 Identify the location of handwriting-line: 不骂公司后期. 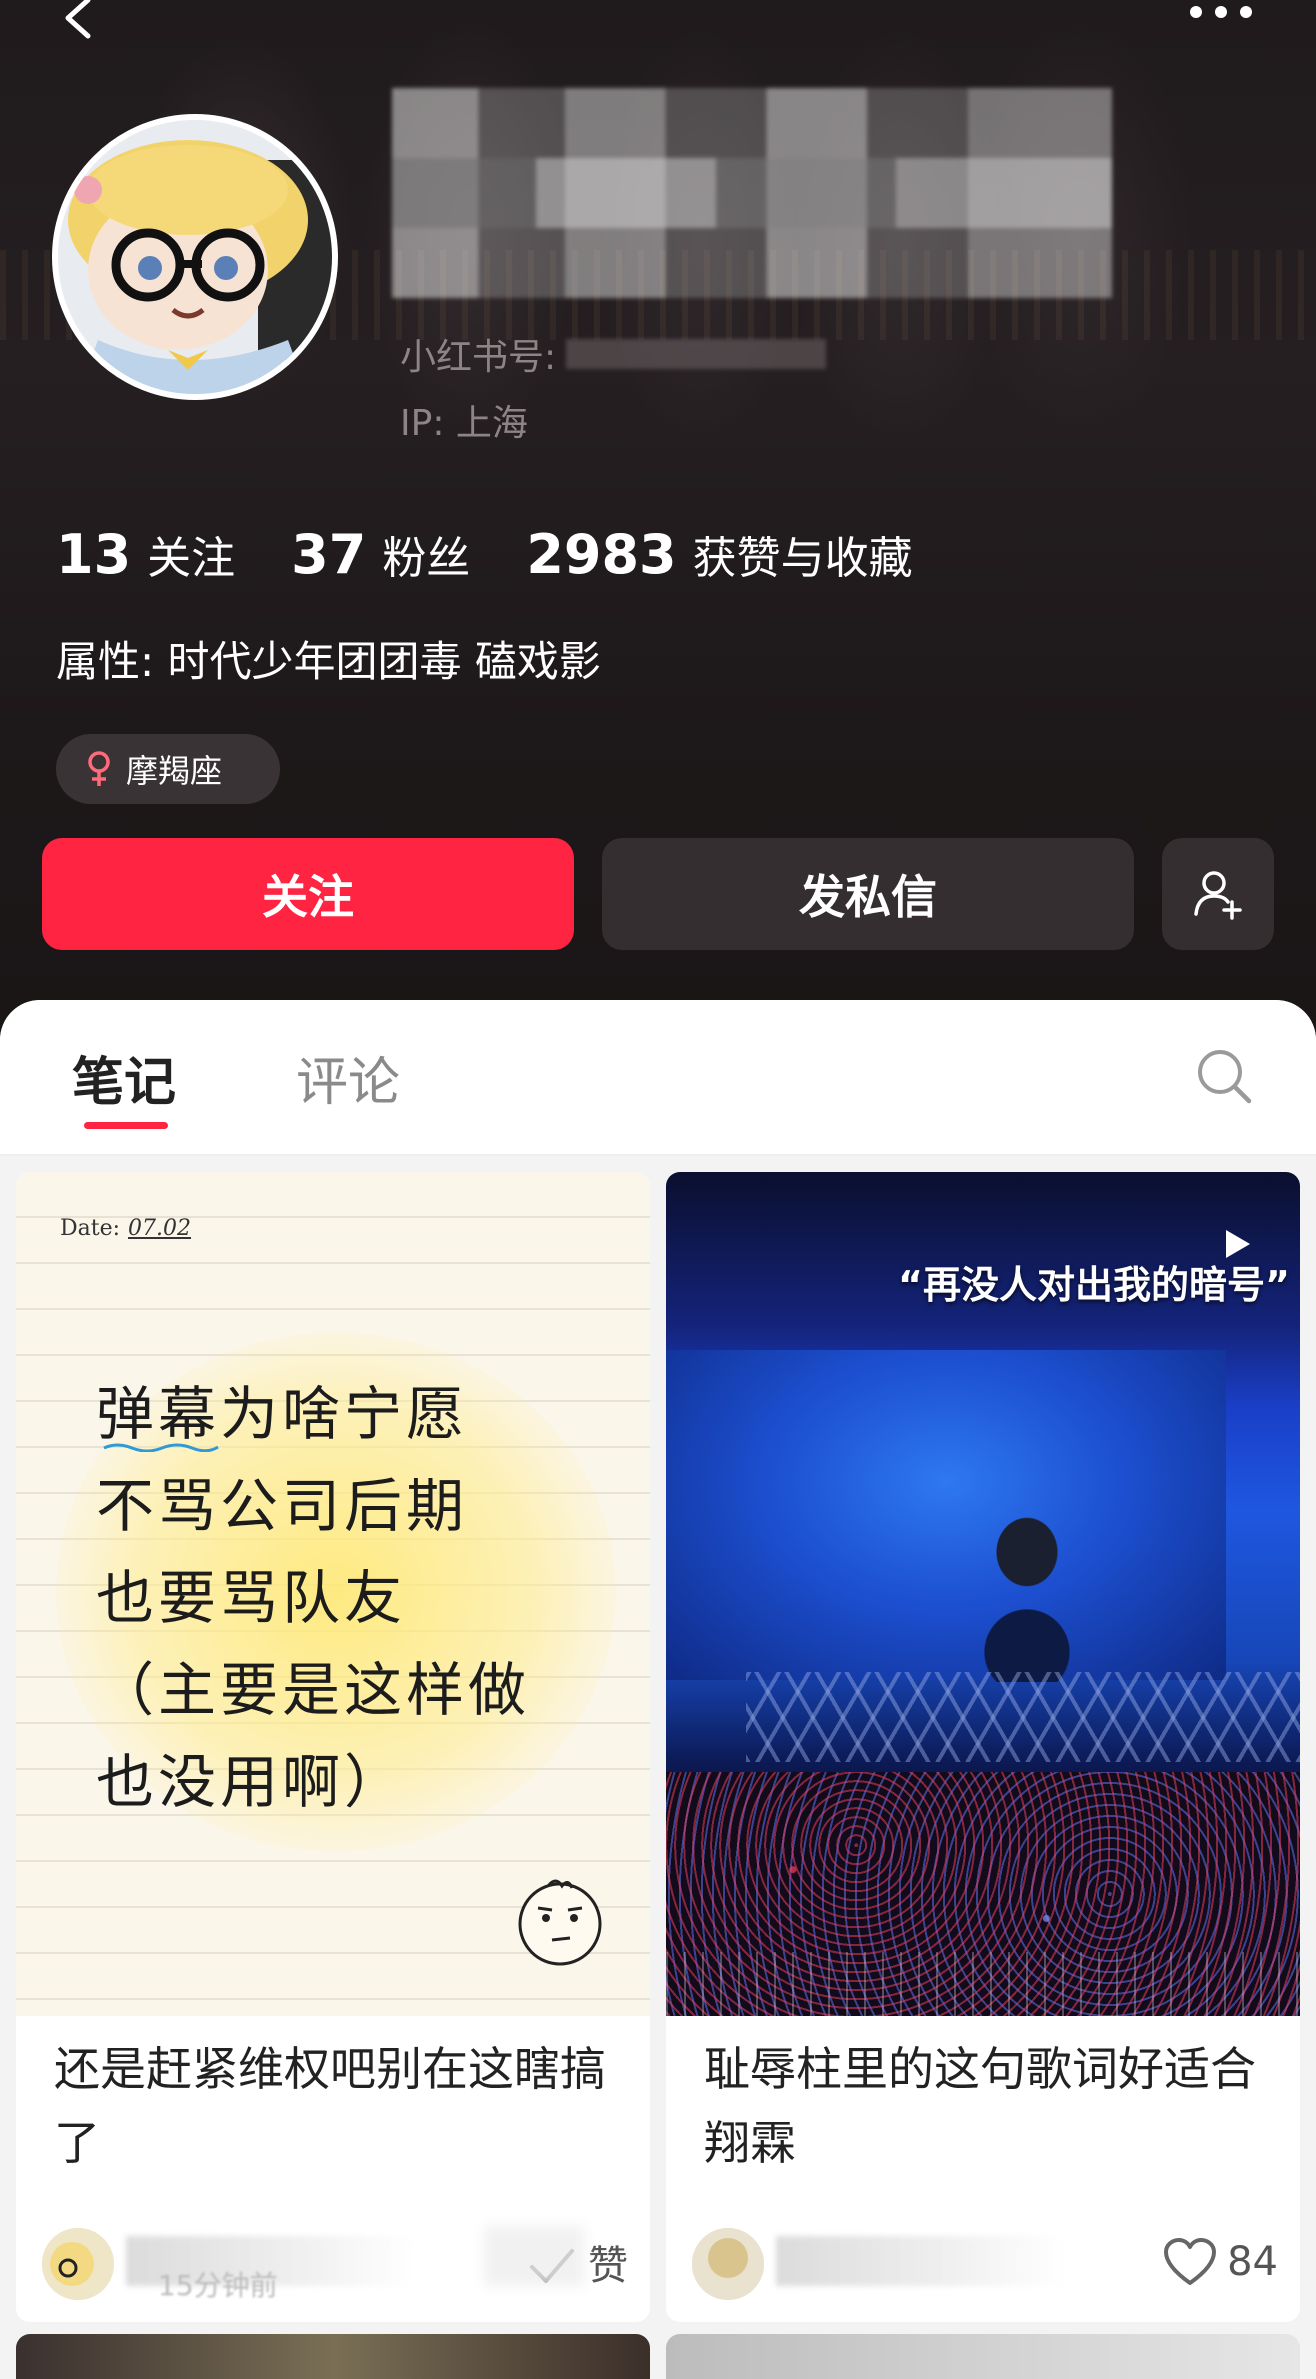
(282, 1506).